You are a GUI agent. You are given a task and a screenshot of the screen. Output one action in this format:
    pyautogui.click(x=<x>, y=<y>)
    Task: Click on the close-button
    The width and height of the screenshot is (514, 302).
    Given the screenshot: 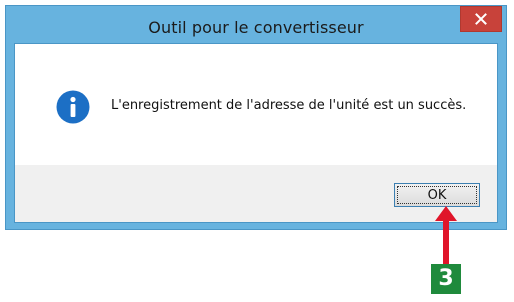 What is the action you would take?
    pyautogui.click(x=481, y=19)
    